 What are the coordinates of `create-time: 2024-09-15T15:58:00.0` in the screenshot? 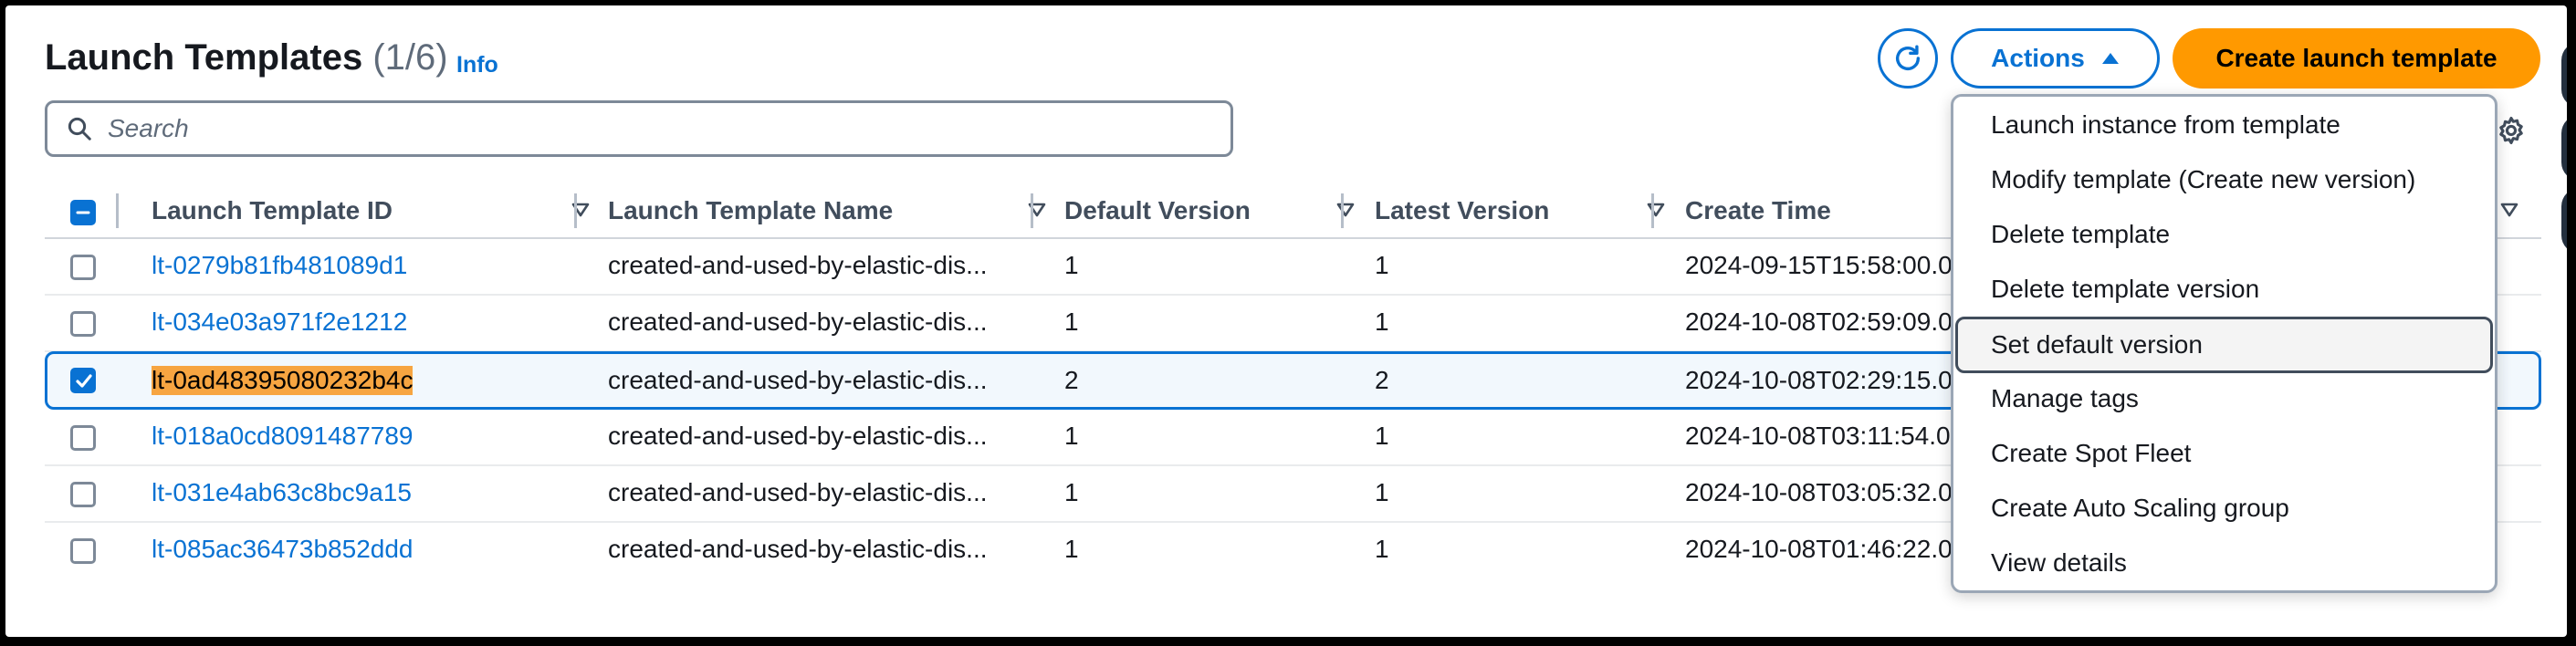 It's located at (1819, 265).